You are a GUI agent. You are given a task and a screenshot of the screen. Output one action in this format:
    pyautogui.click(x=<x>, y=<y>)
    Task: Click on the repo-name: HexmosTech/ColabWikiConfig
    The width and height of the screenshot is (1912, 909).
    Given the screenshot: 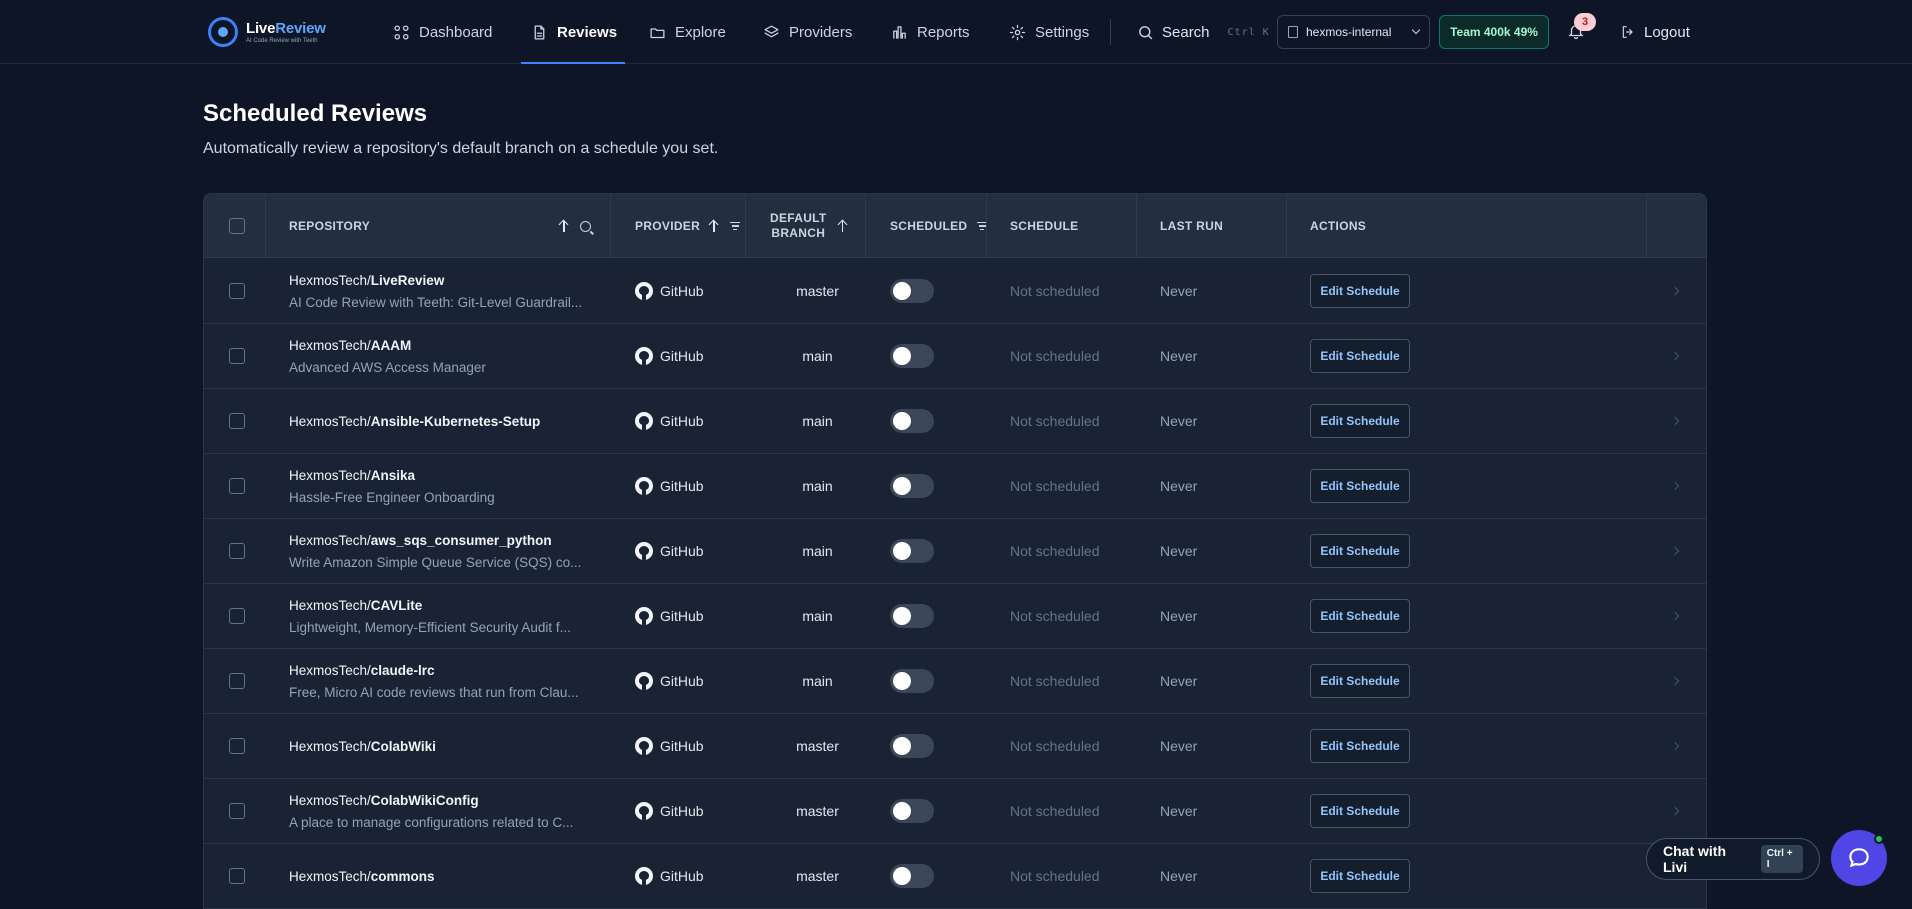 What is the action you would take?
    pyautogui.click(x=384, y=800)
    